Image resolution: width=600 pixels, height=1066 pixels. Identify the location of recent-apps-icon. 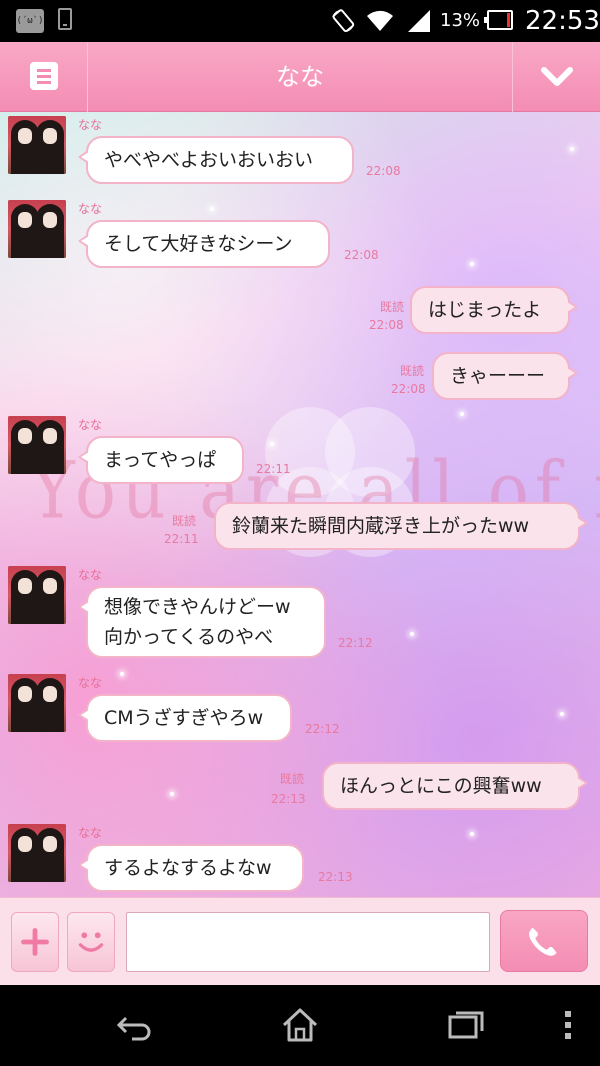
(466, 1025).